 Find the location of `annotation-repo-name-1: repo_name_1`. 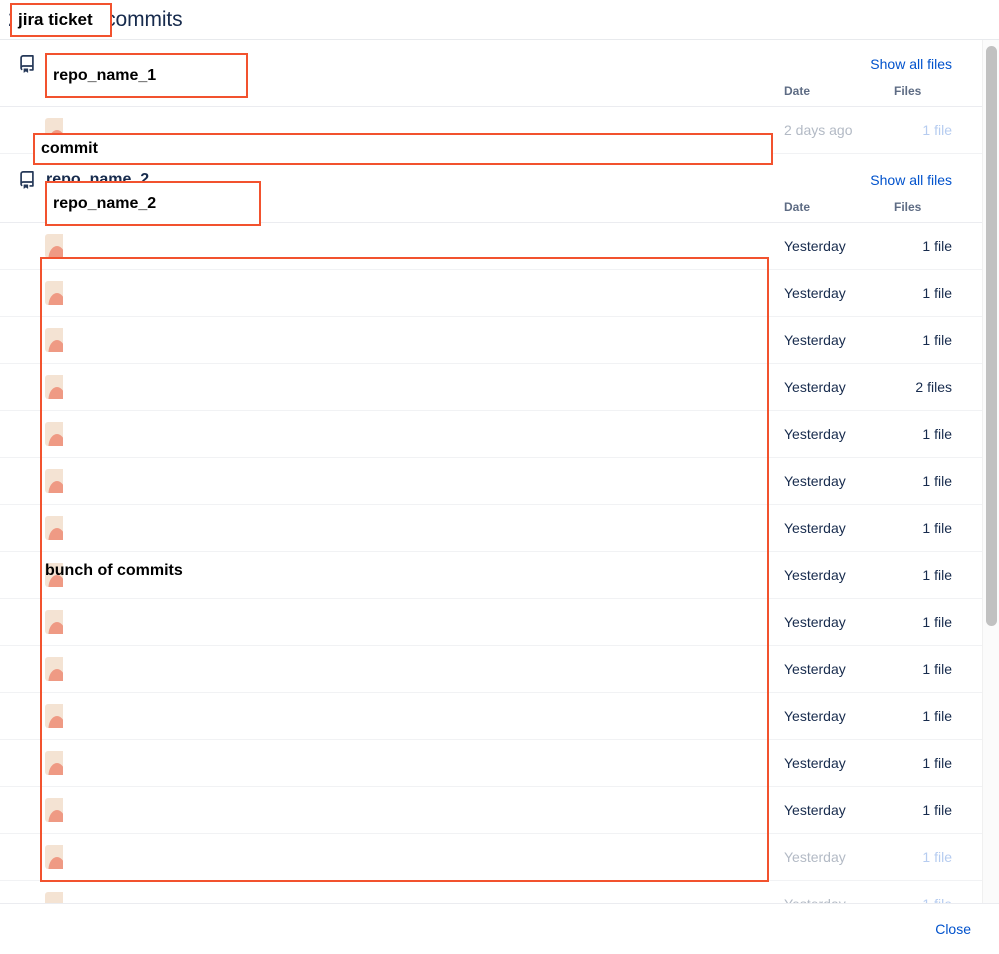

annotation-repo-name-1: repo_name_1 is located at coordinates (146, 75).